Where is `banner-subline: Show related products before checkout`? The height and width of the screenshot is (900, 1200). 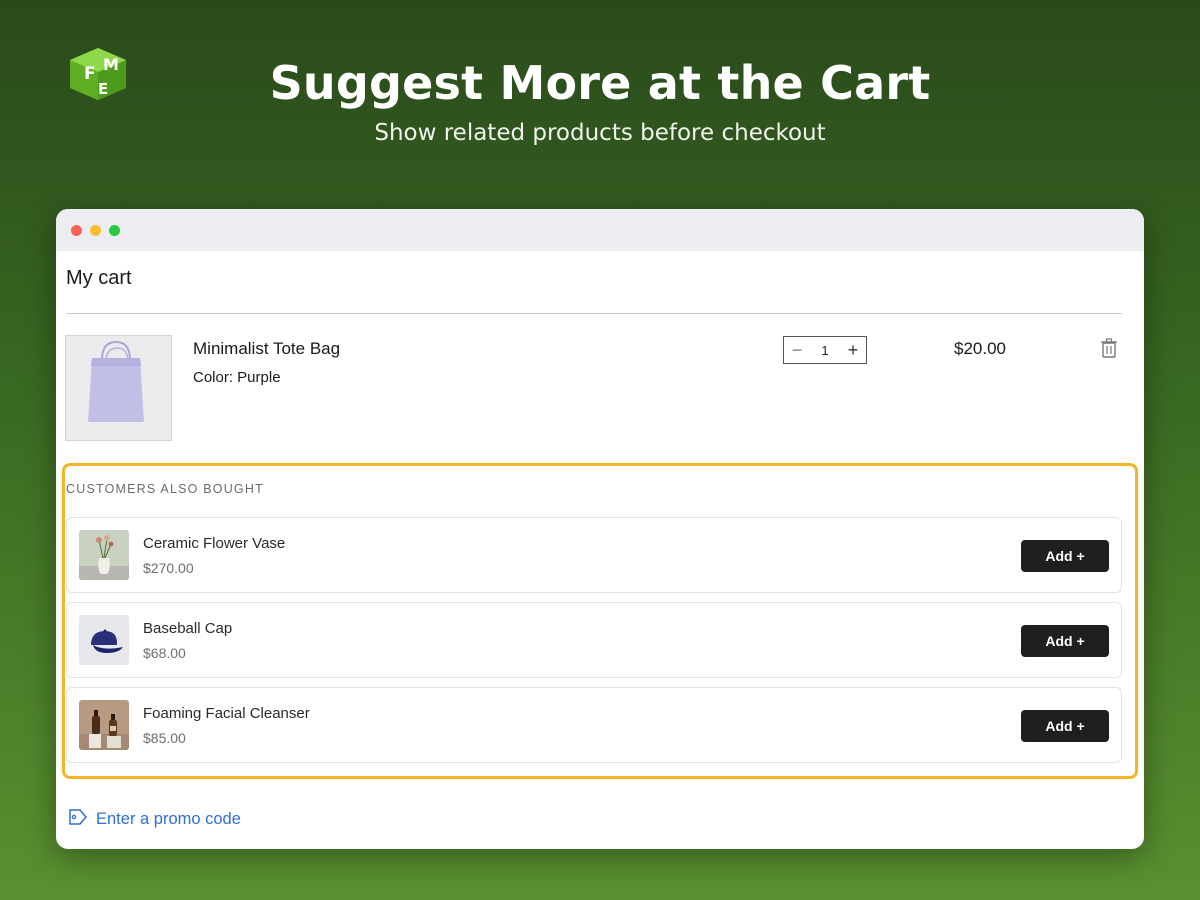
banner-subline: Show related products before checkout is located at coordinates (600, 133).